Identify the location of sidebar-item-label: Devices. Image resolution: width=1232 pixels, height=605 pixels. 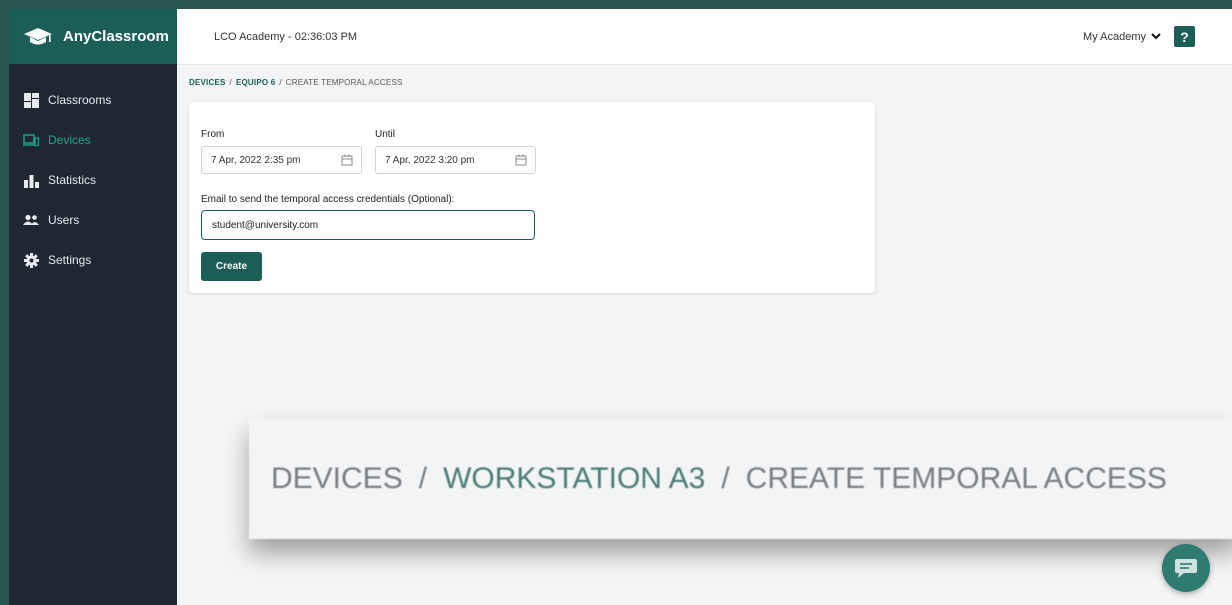
(69, 140).